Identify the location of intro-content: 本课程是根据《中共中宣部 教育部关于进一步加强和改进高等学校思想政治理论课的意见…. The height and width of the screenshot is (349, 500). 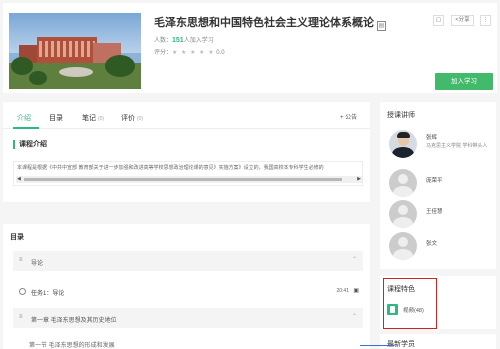
(188, 173).